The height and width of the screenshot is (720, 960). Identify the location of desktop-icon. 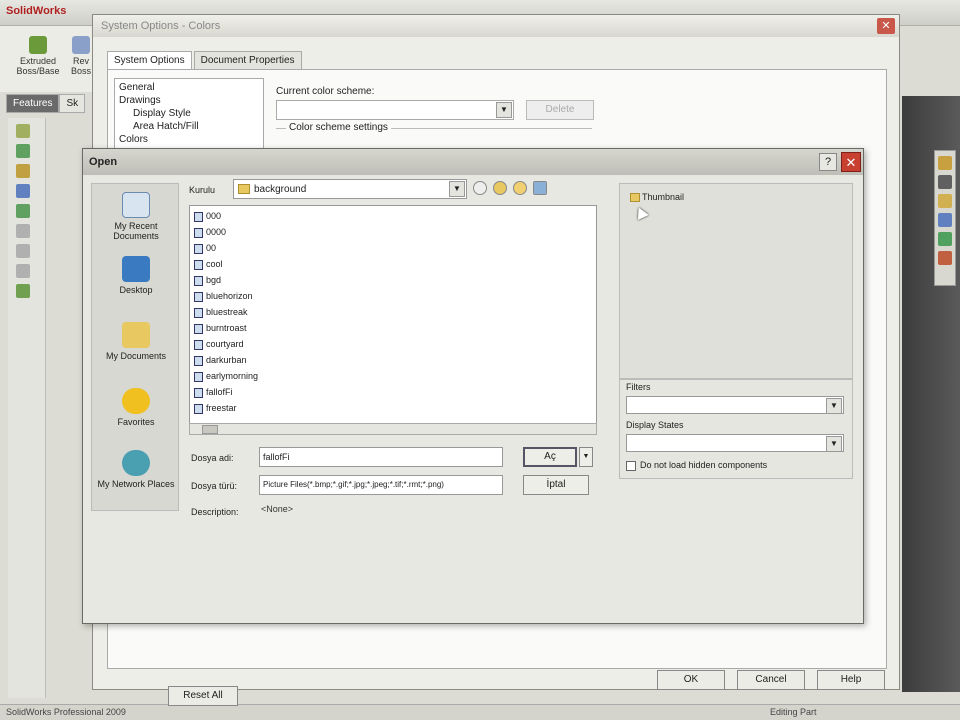
(136, 269).